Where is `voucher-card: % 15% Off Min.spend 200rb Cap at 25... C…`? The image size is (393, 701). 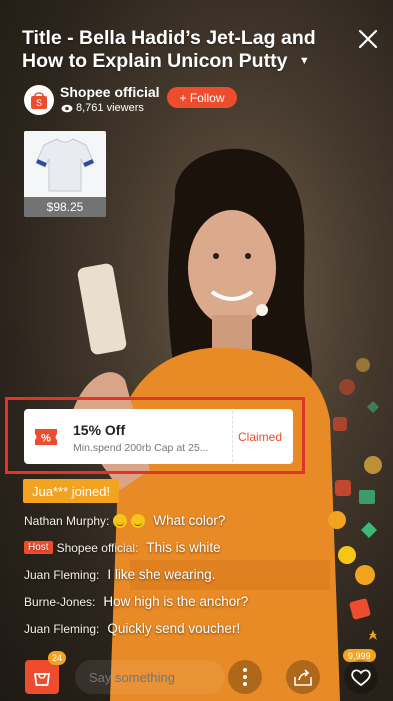 voucher-card: % 15% Off Min.spend 200rb Cap at 25... C… is located at coordinates (158, 436).